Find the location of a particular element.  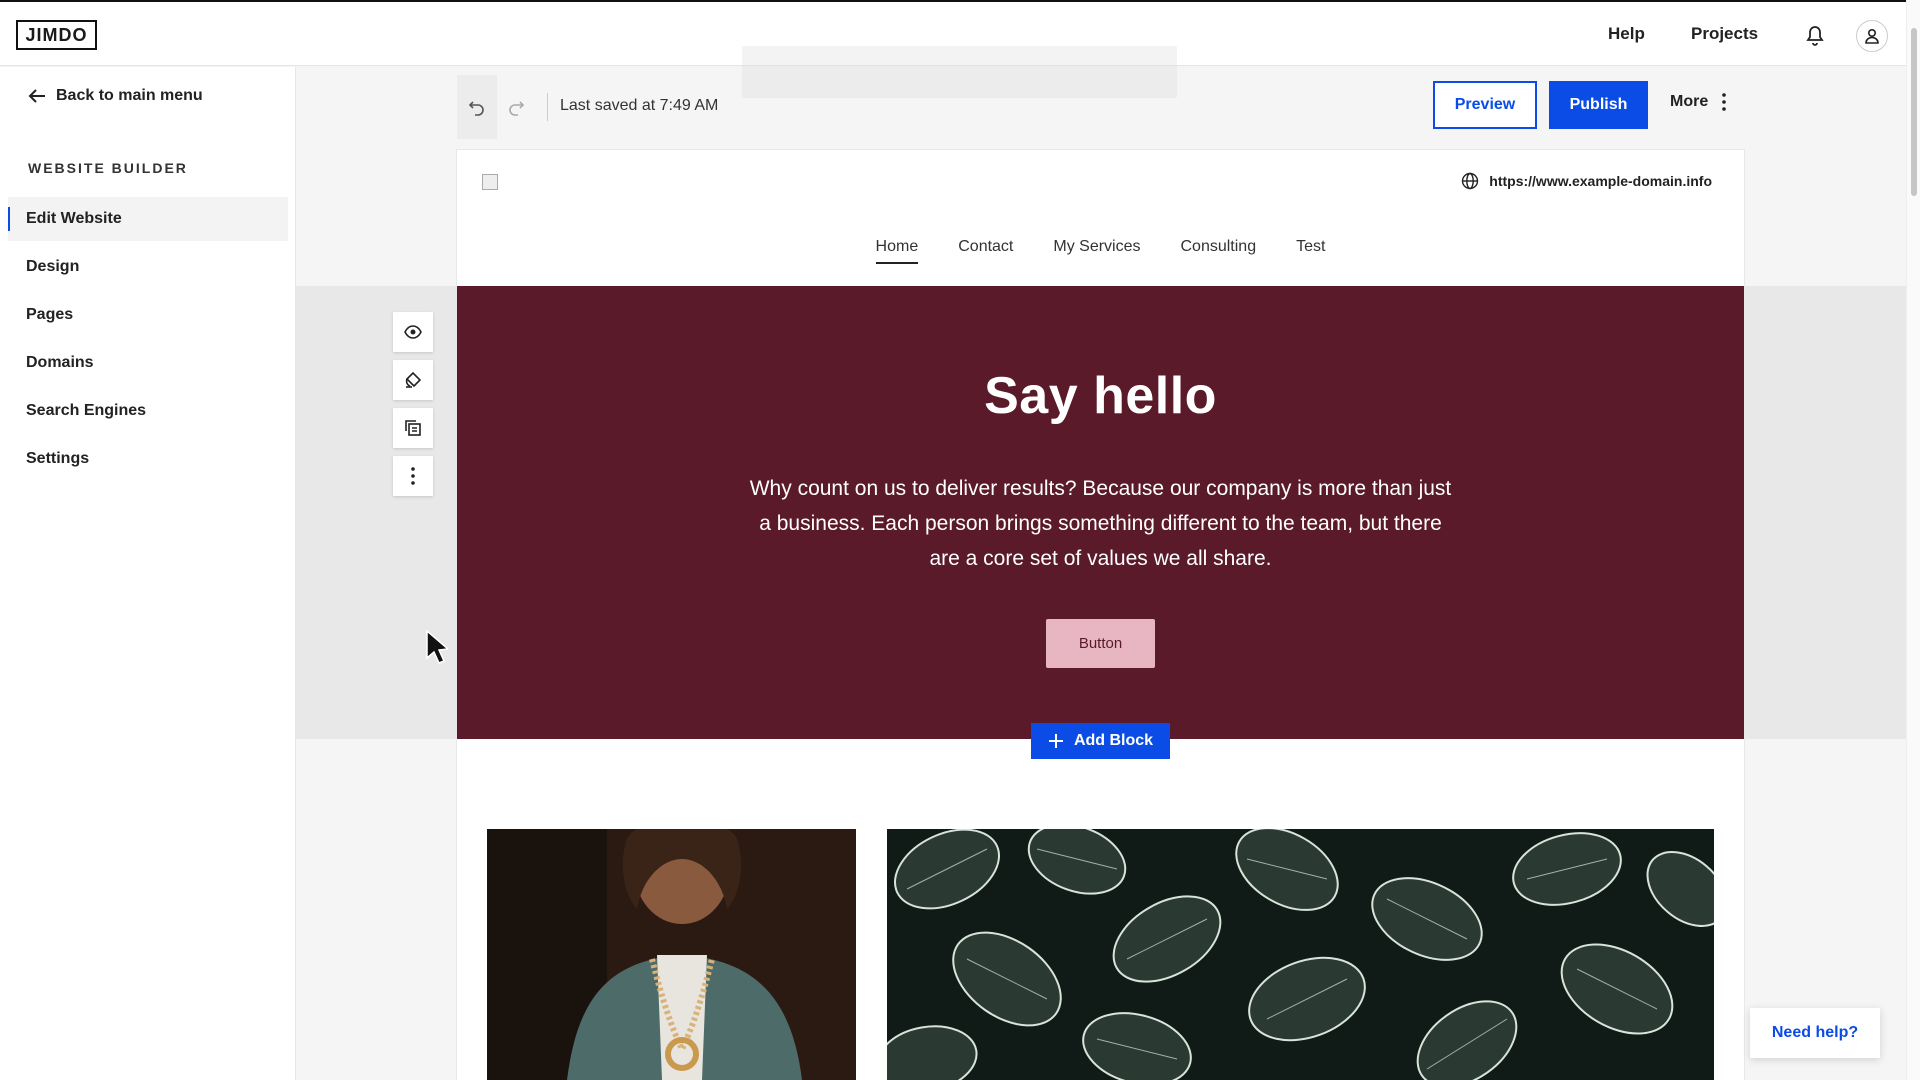

site-navigation: Home Contact My Services Consulting Test is located at coordinates (1100, 251).